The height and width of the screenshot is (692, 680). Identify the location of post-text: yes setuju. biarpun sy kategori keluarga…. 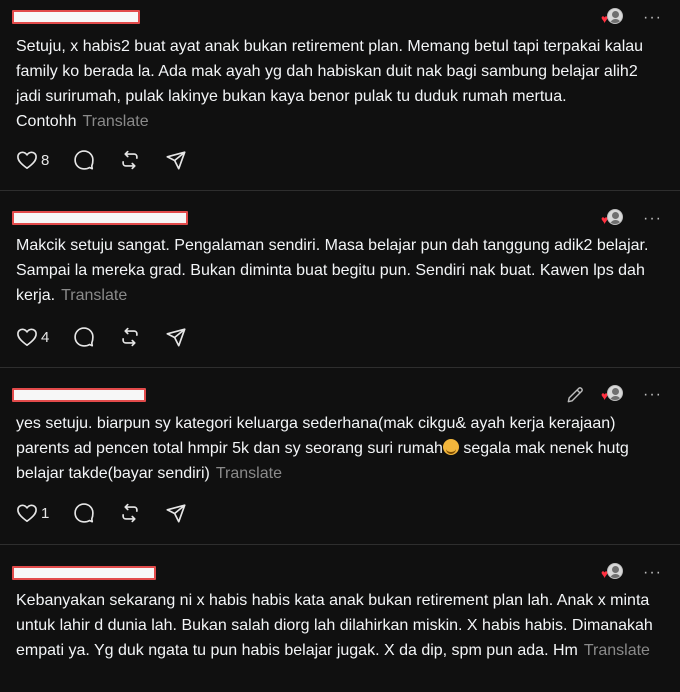
(336, 448).